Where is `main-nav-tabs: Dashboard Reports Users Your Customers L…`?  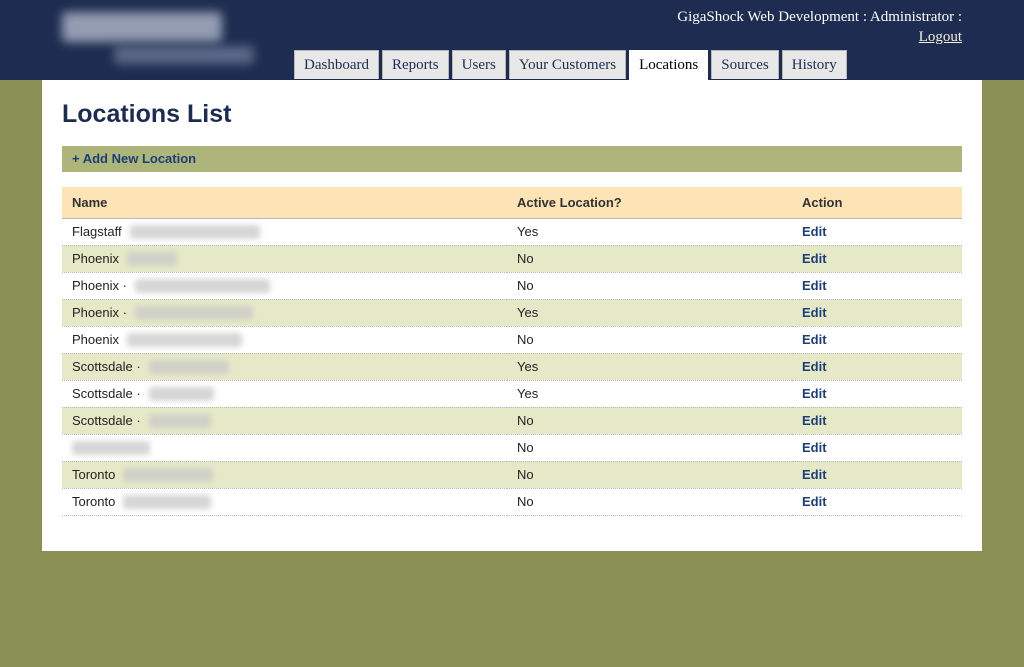
main-nav-tabs: Dashboard Reports Users Your Customers L… is located at coordinates (572, 65).